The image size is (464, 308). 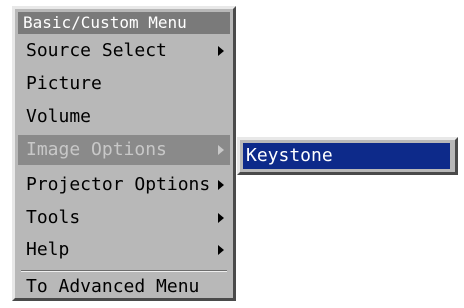 What do you see at coordinates (124, 23) in the screenshot?
I see `menu-title: Basic/Custom Menu` at bounding box center [124, 23].